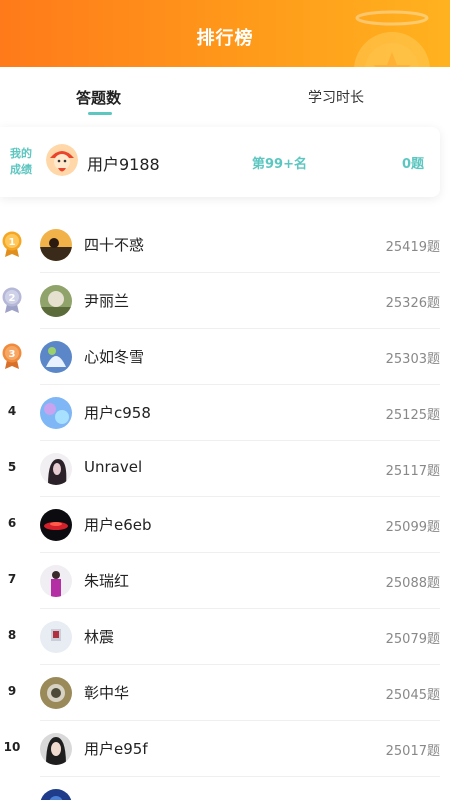 Image resolution: width=450 pixels, height=800 pixels. Describe the element at coordinates (412, 471) in the screenshot. I see `answer-count: 25117题` at that location.